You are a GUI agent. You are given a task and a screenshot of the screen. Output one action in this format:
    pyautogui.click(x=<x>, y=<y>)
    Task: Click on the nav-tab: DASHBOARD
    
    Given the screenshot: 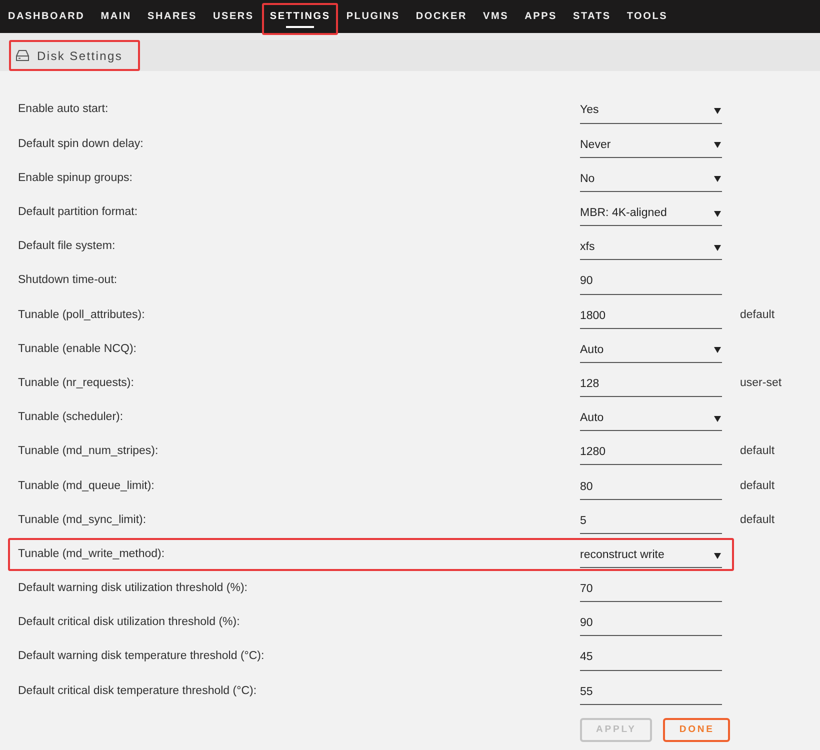 What is the action you would take?
    pyautogui.click(x=46, y=16)
    